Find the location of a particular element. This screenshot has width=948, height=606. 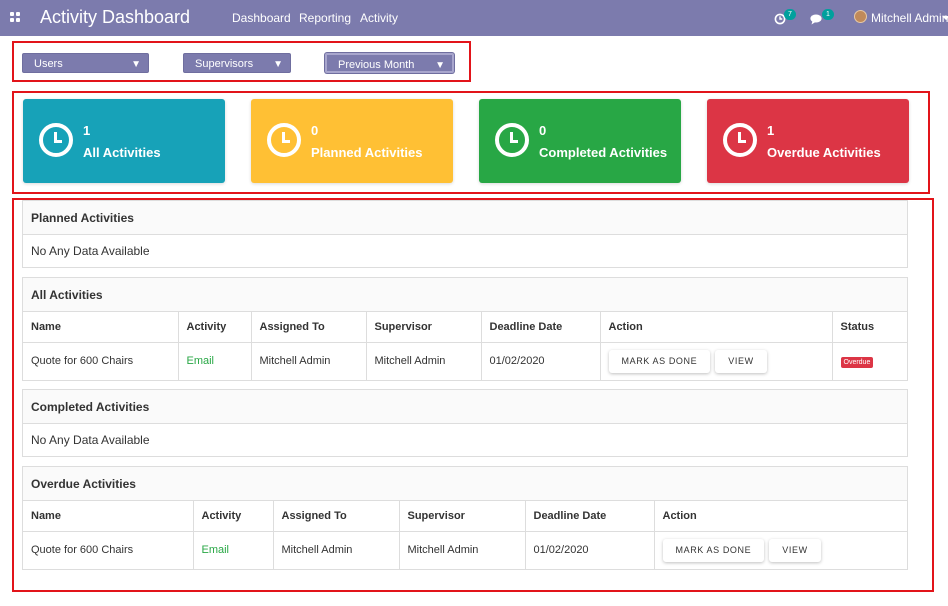

card-label: Completed Activities is located at coordinates (603, 152).